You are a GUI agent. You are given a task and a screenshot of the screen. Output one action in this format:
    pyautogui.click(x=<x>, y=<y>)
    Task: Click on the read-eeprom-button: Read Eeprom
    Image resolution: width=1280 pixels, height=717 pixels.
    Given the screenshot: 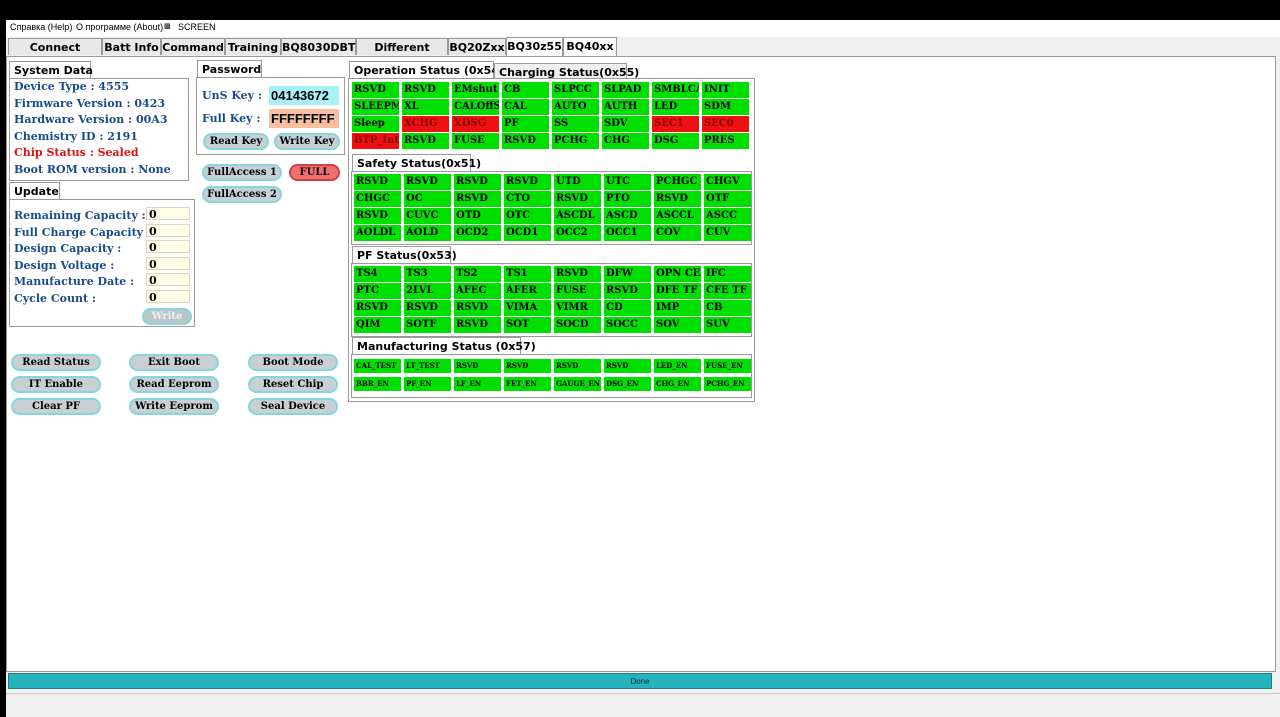 What is the action you would take?
    pyautogui.click(x=174, y=384)
    